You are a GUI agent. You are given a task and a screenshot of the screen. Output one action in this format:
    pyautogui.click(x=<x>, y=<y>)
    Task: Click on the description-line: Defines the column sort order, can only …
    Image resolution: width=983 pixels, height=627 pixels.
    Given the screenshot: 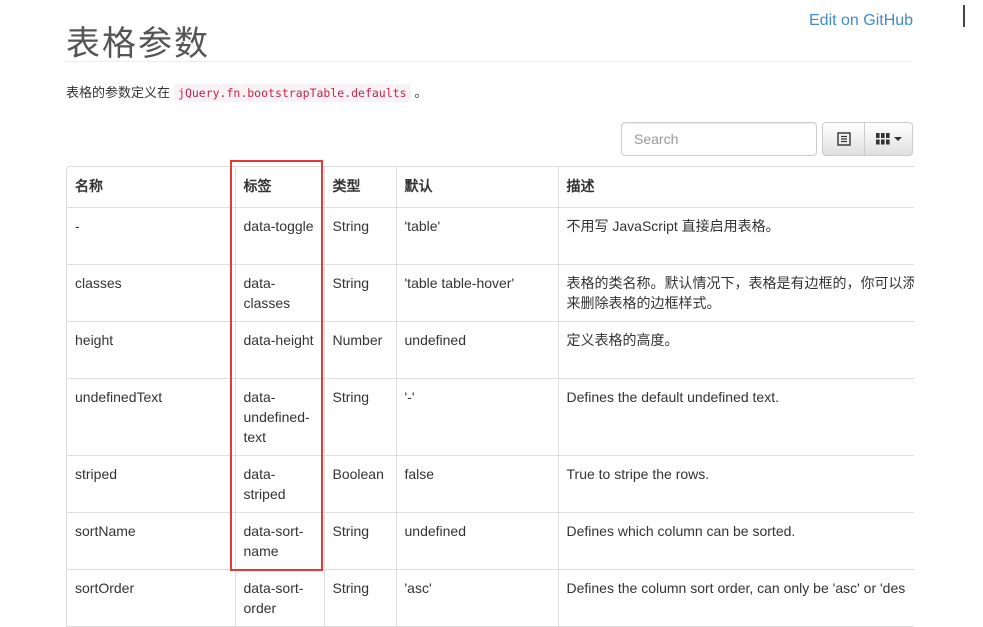 What is the action you would take?
    pyautogui.click(x=736, y=588)
    